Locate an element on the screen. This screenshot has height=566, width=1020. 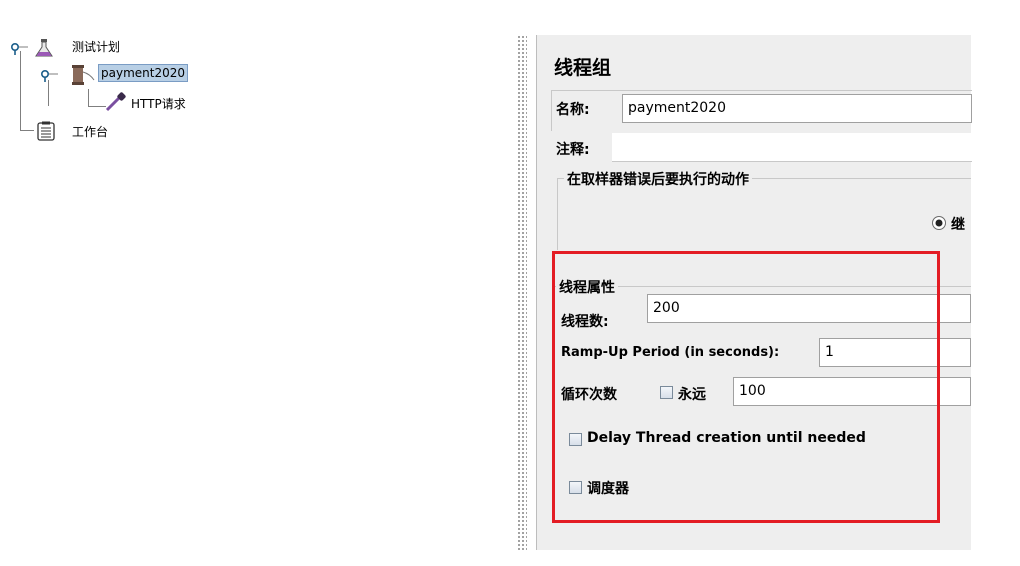
name-field: payment2020 is located at coordinates (797, 108).